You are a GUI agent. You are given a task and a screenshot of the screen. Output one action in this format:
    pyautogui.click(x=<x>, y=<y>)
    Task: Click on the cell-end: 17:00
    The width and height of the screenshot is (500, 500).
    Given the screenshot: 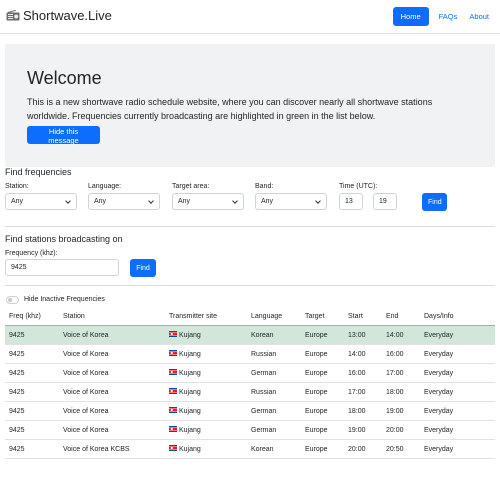 What is the action you would take?
    pyautogui.click(x=395, y=373)
    